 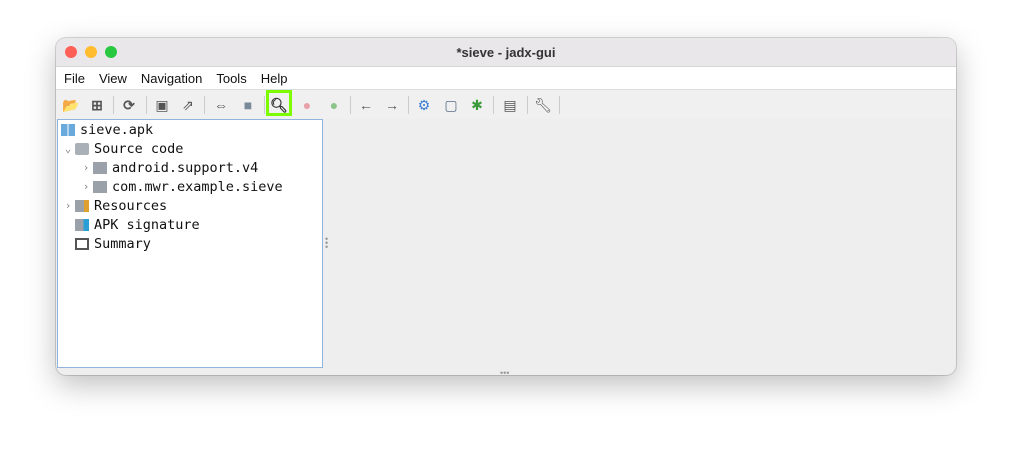 I want to click on find-usage-icon: ●, so click(x=307, y=105).